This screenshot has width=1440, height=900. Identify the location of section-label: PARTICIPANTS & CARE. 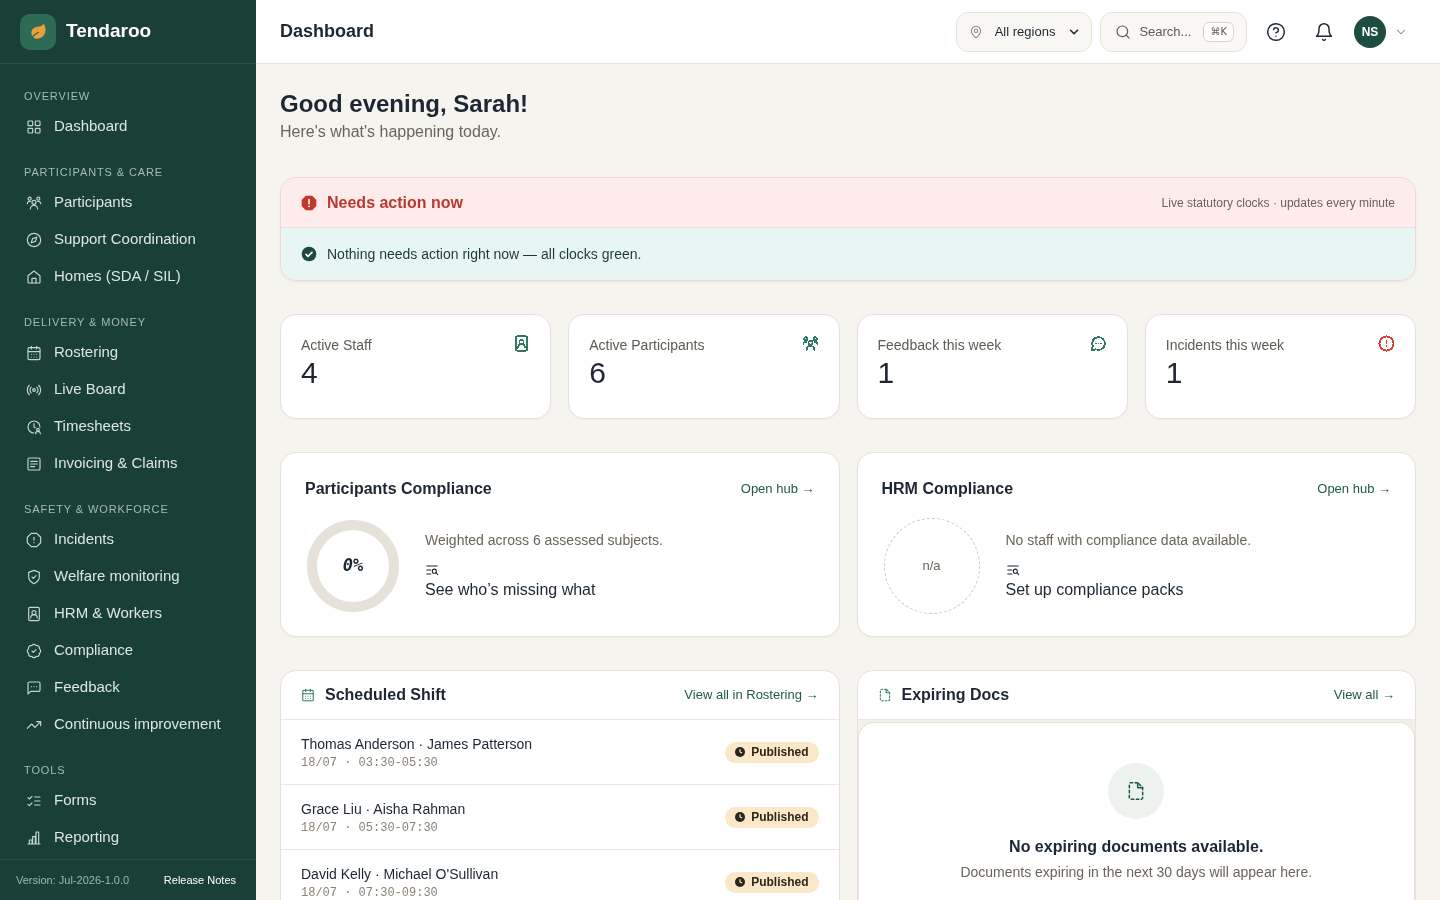
(93, 172).